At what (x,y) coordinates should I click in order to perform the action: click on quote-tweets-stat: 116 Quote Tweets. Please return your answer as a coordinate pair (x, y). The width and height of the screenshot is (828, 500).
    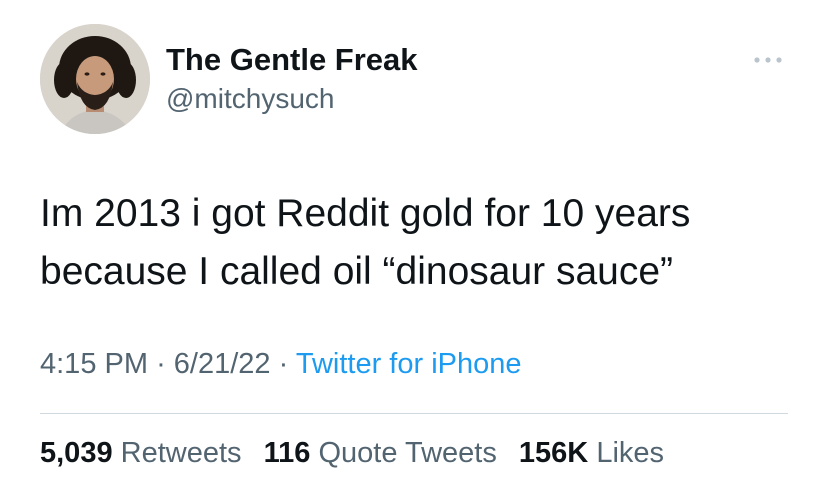
    Looking at the image, I should click on (380, 453).